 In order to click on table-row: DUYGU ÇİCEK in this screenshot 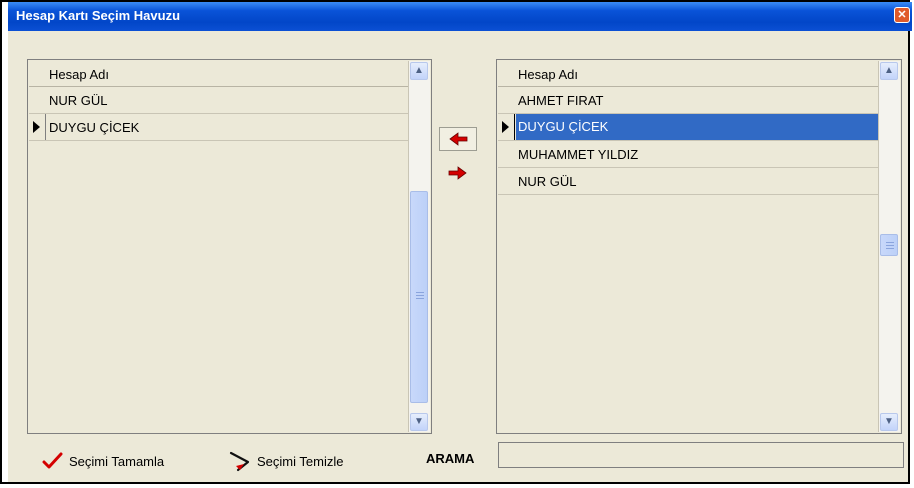, I will do `click(218, 127)`.